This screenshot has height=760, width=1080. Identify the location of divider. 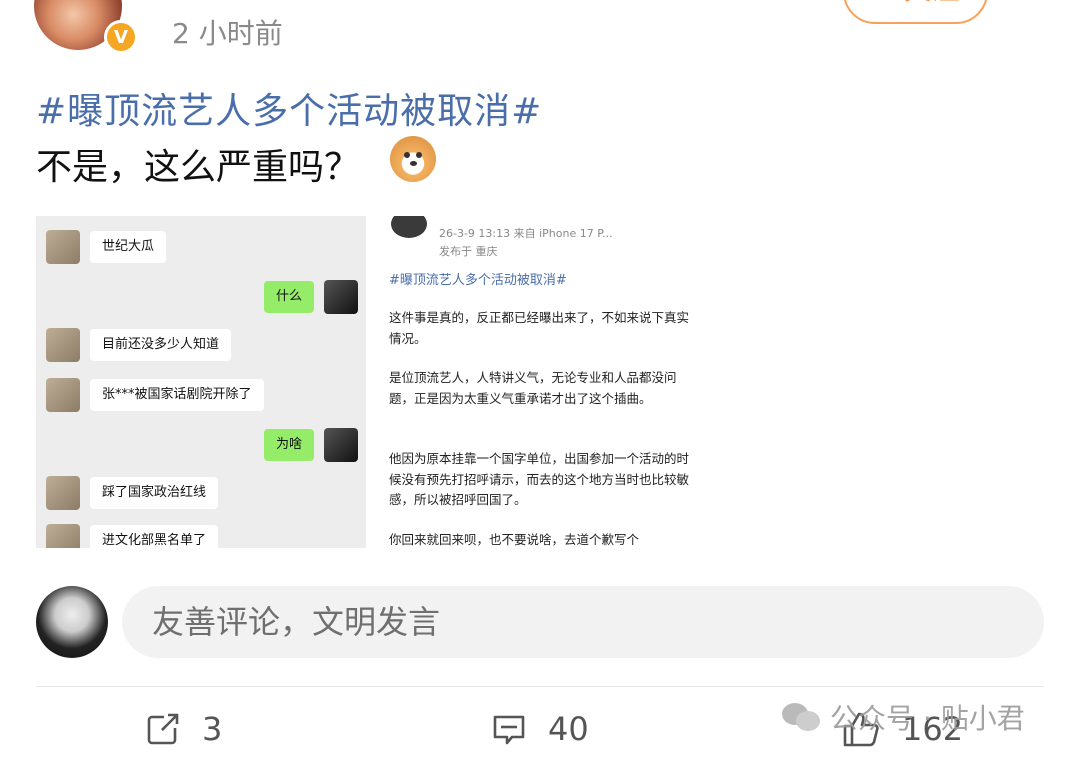
(540, 686).